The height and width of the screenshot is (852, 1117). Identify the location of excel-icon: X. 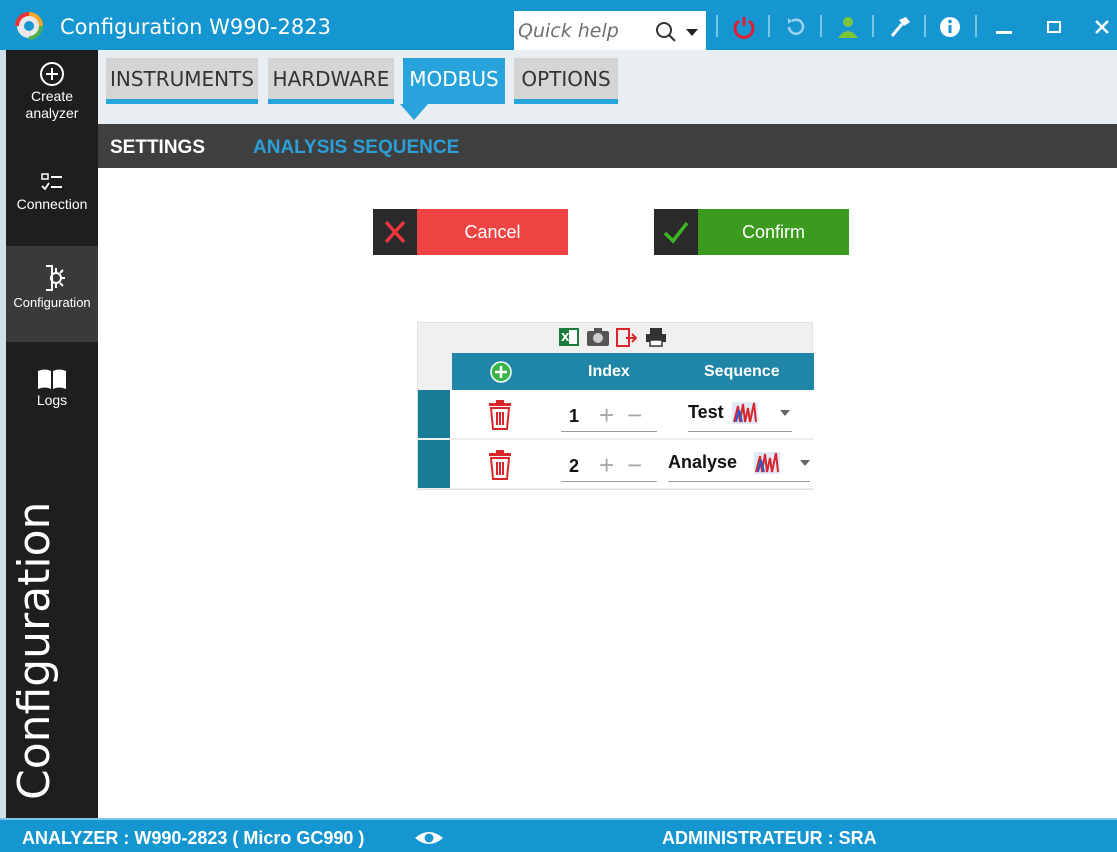
(569, 337).